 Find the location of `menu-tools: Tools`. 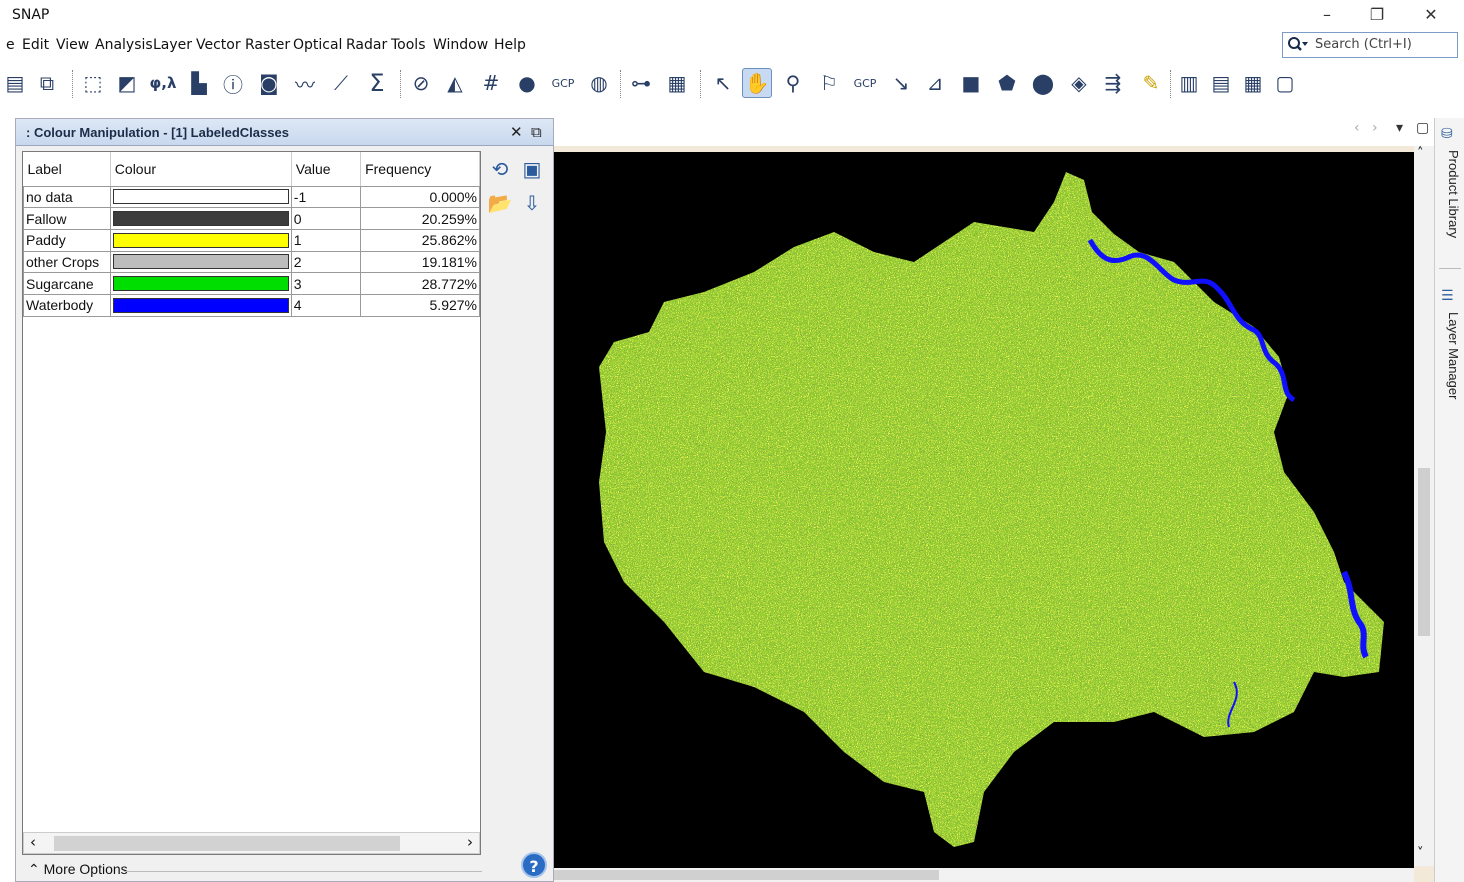

menu-tools: Tools is located at coordinates (408, 45).